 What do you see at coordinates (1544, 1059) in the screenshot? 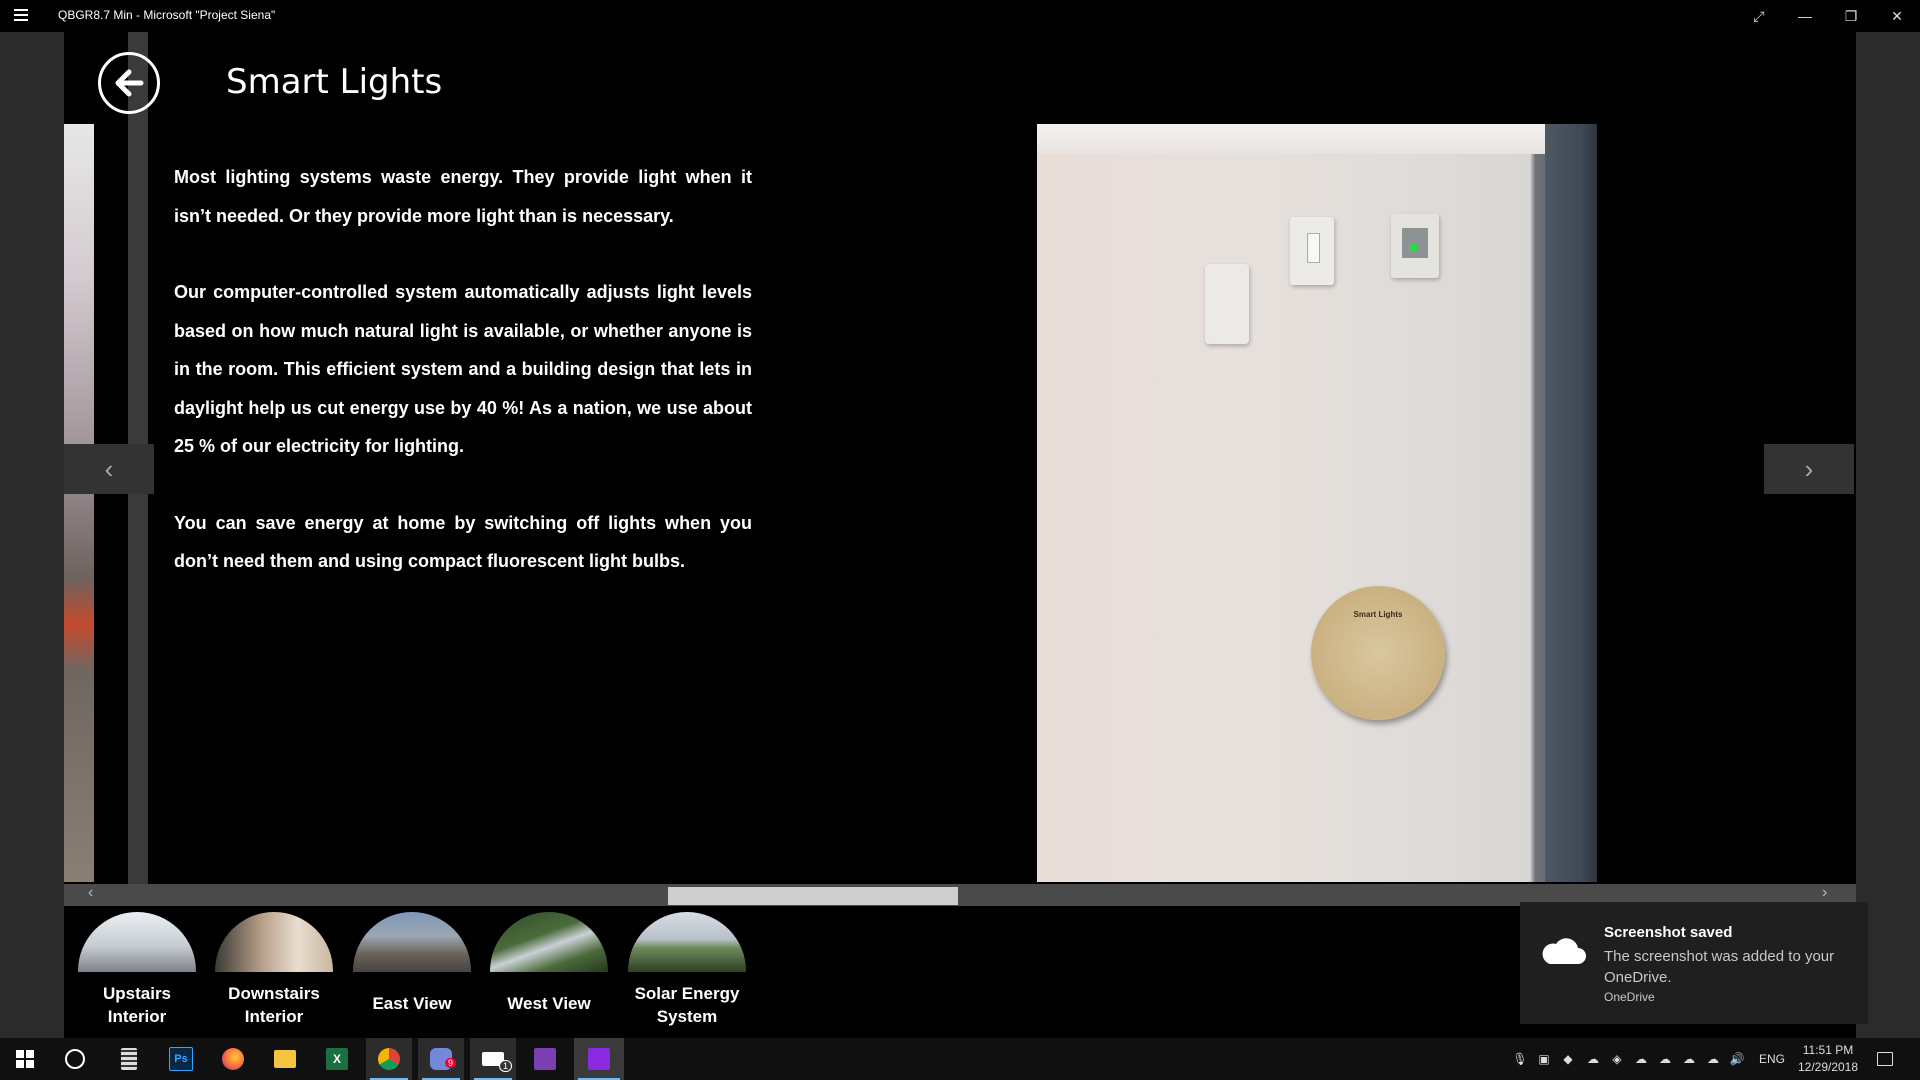
I see `tray-app-icon: ▣` at bounding box center [1544, 1059].